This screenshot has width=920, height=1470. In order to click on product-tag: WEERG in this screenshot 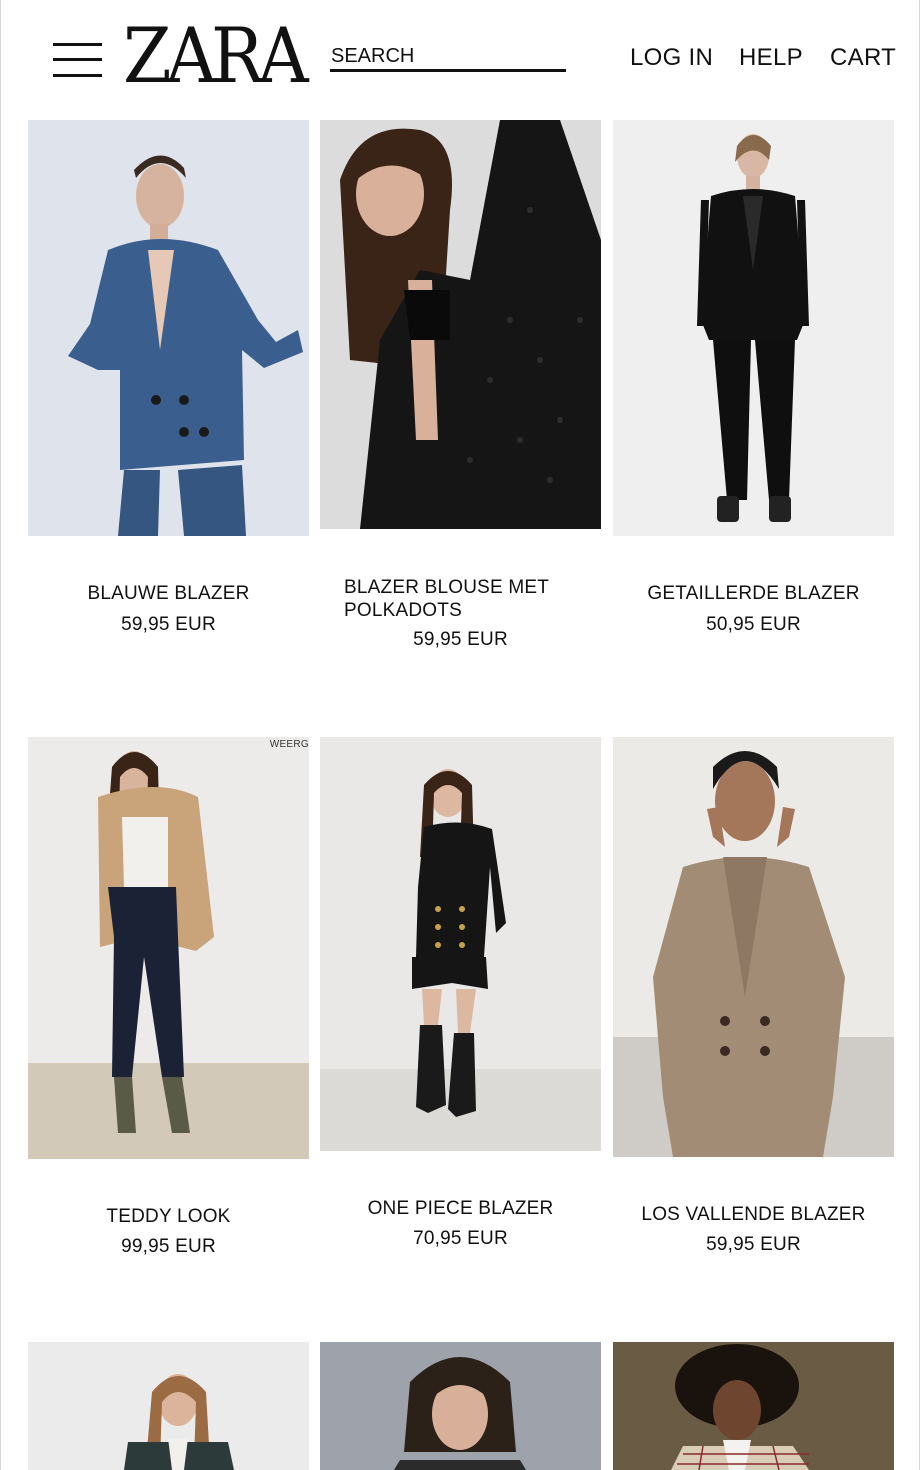, I will do `click(289, 744)`.